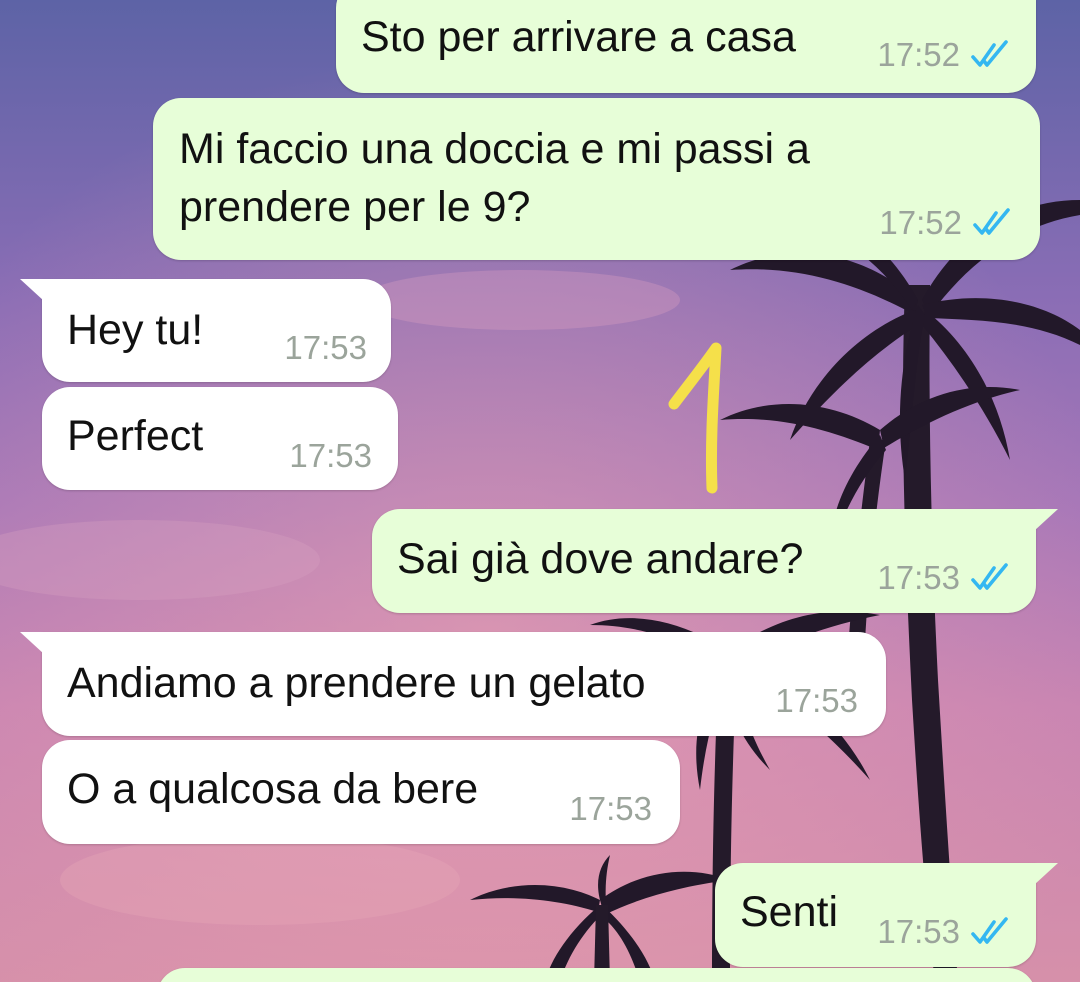 Image resolution: width=1080 pixels, height=982 pixels. I want to click on annotation-mark, so click(695, 418).